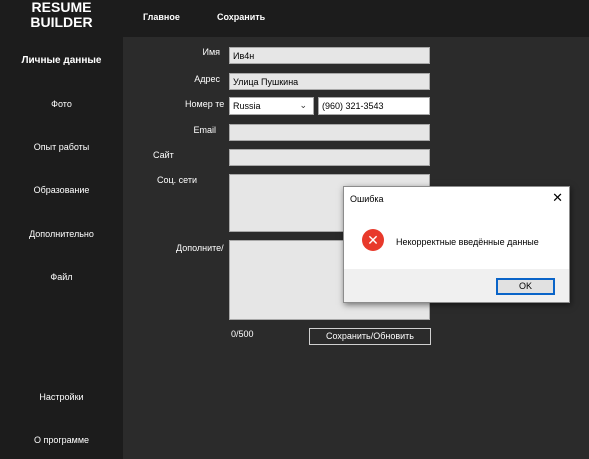 The image size is (589, 459). What do you see at coordinates (242, 334) in the screenshot?
I see `char-counter: 0/500` at bounding box center [242, 334].